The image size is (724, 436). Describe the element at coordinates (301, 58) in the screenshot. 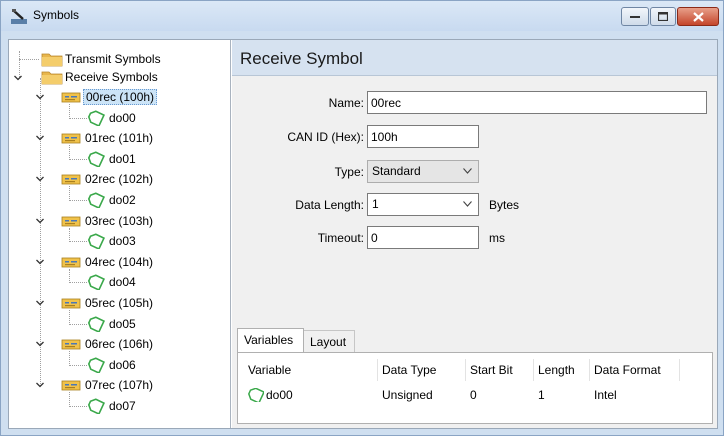

I see `panel-title: Receive Symbol` at that location.